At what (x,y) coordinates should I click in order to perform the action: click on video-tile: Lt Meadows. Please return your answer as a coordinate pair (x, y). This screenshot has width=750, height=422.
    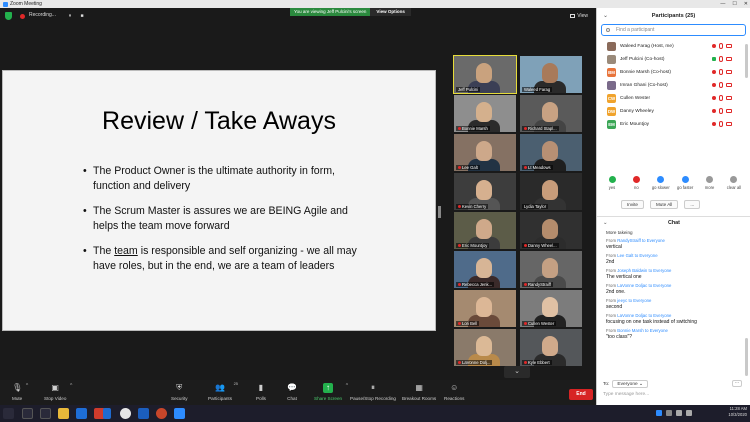
    Looking at the image, I should click on (551, 152).